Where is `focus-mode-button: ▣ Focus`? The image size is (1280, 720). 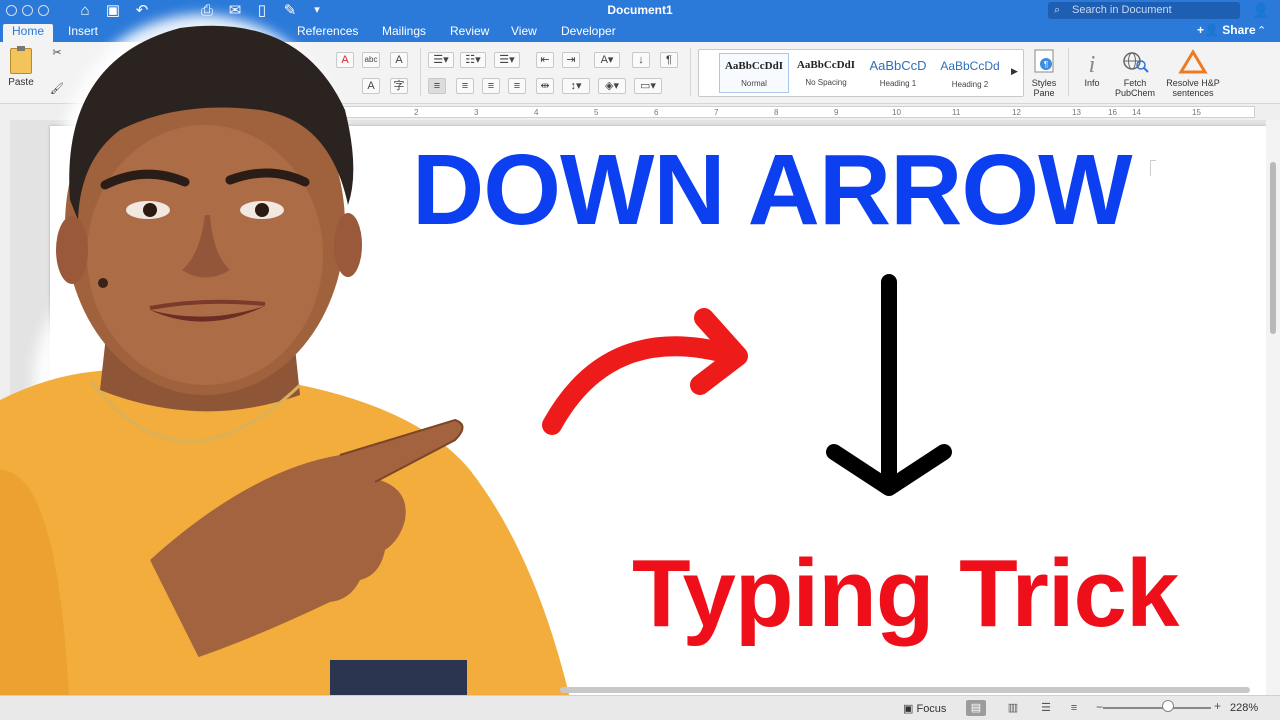
focus-mode-button: ▣ Focus is located at coordinates (924, 708).